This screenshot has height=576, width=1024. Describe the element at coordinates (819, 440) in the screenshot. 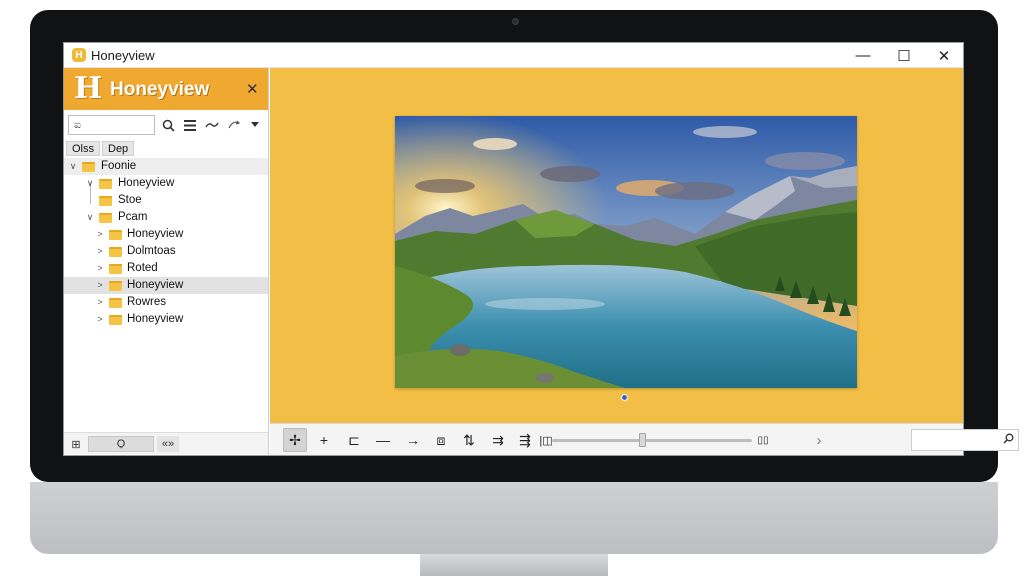

I see `next-button: ›` at that location.